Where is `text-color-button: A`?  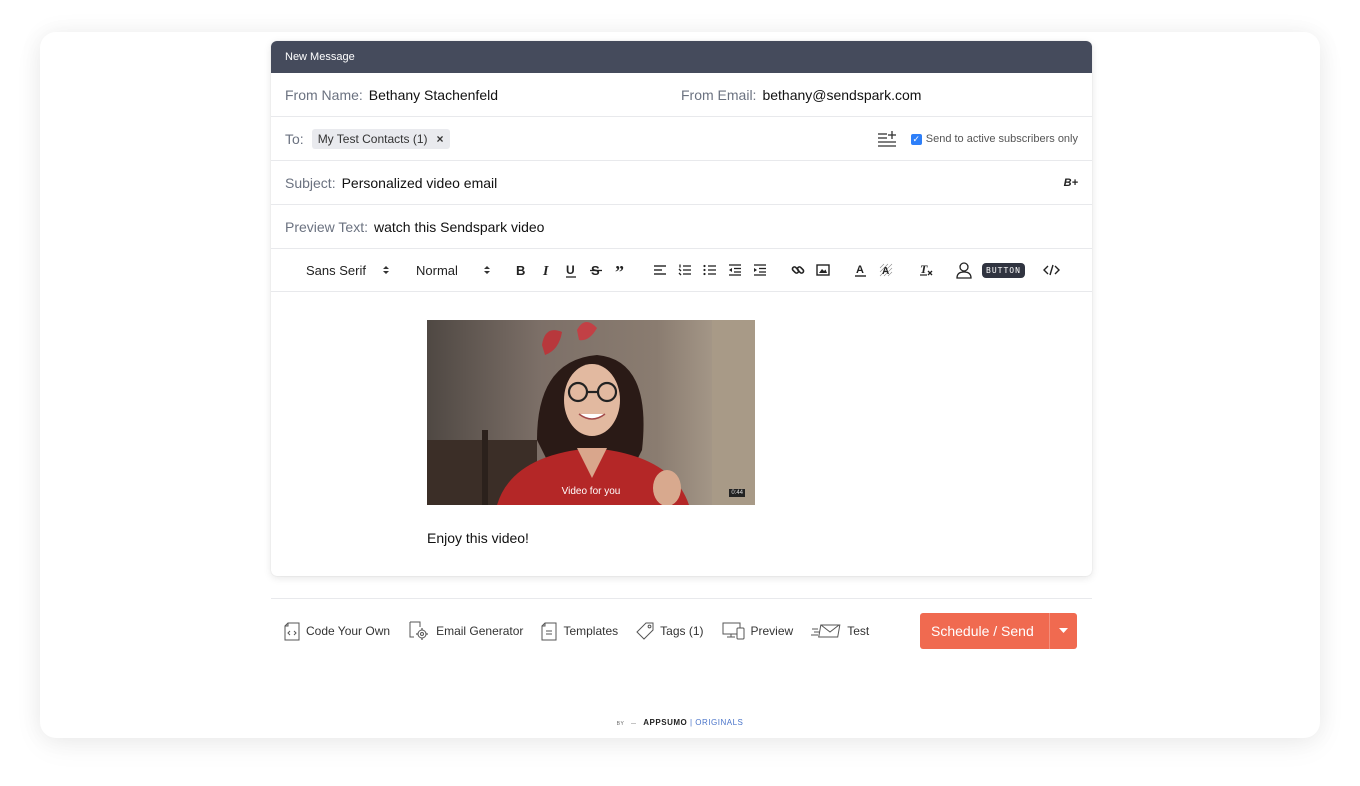
text-color-button: A is located at coordinates (860, 270).